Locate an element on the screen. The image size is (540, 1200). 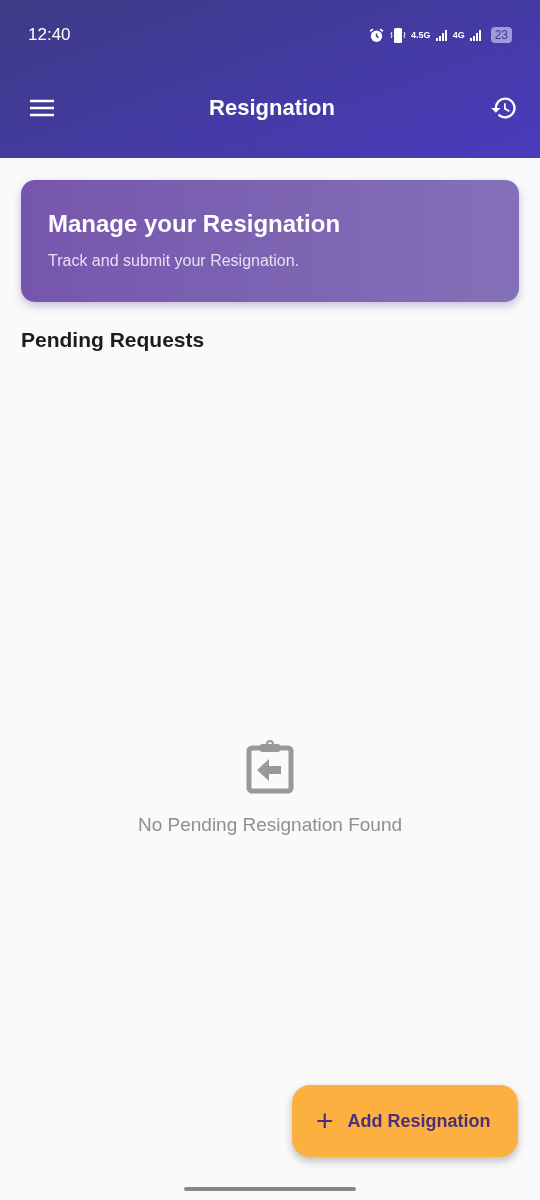
vibrate-icon is located at coordinates (398, 35).